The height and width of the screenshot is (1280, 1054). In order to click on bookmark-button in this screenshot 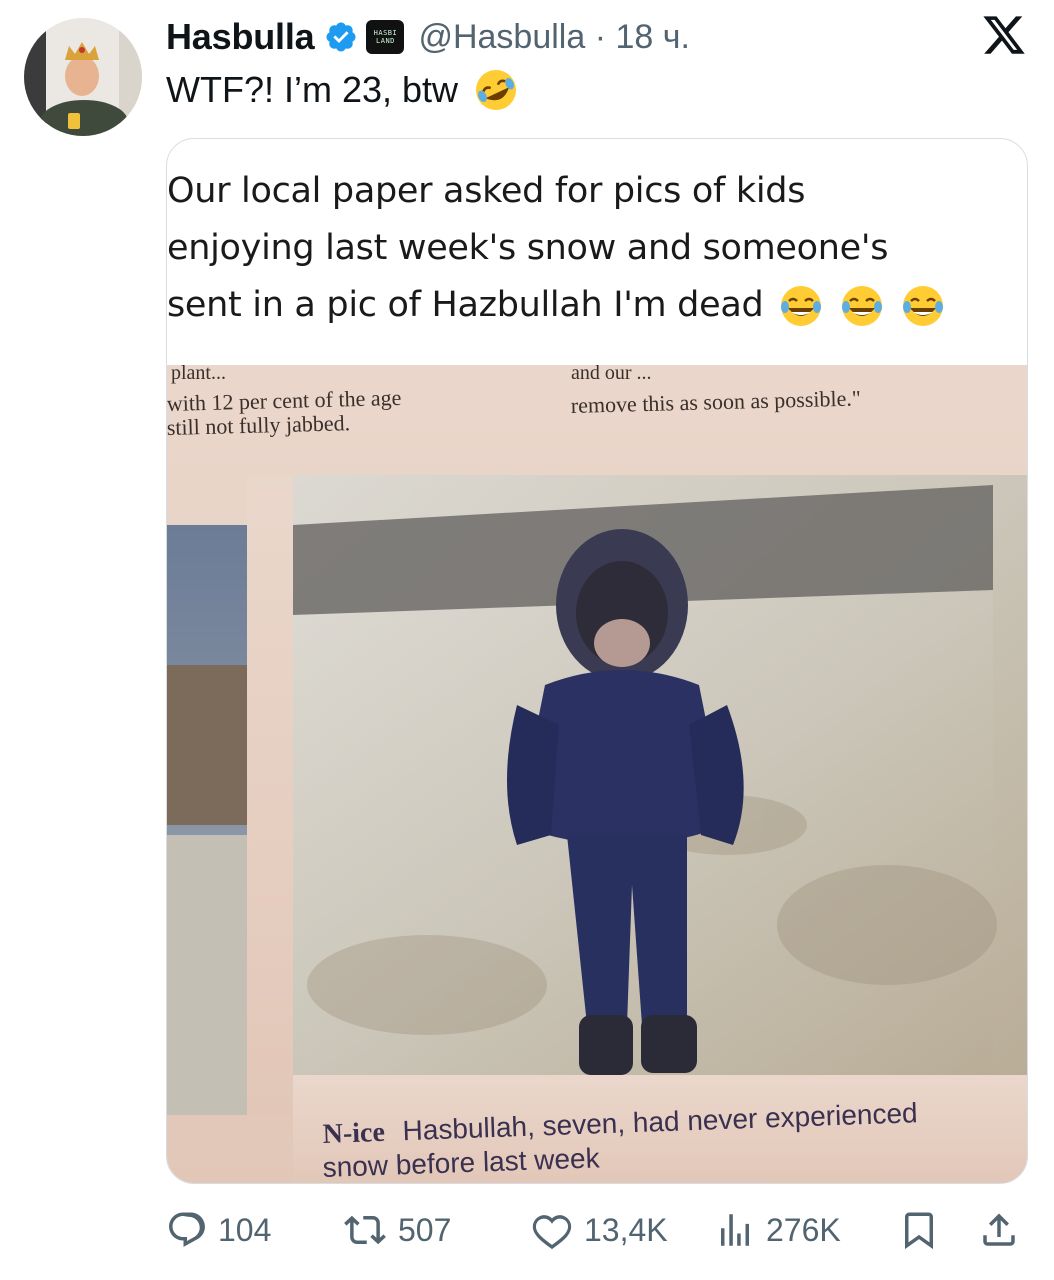, I will do `click(919, 1230)`.